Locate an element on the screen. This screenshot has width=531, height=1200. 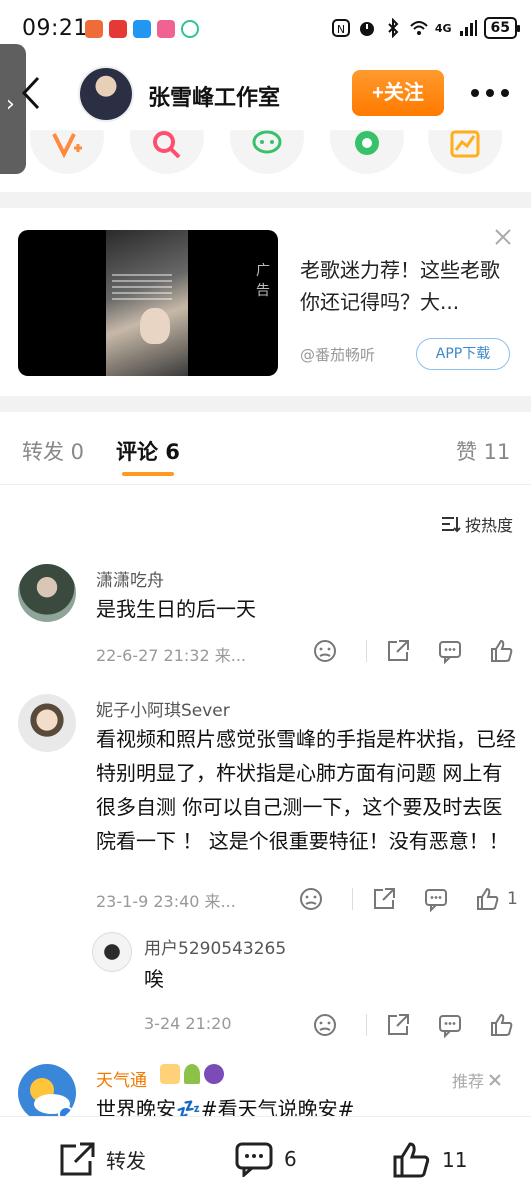
app-download-button: APP下载 is located at coordinates (463, 354).